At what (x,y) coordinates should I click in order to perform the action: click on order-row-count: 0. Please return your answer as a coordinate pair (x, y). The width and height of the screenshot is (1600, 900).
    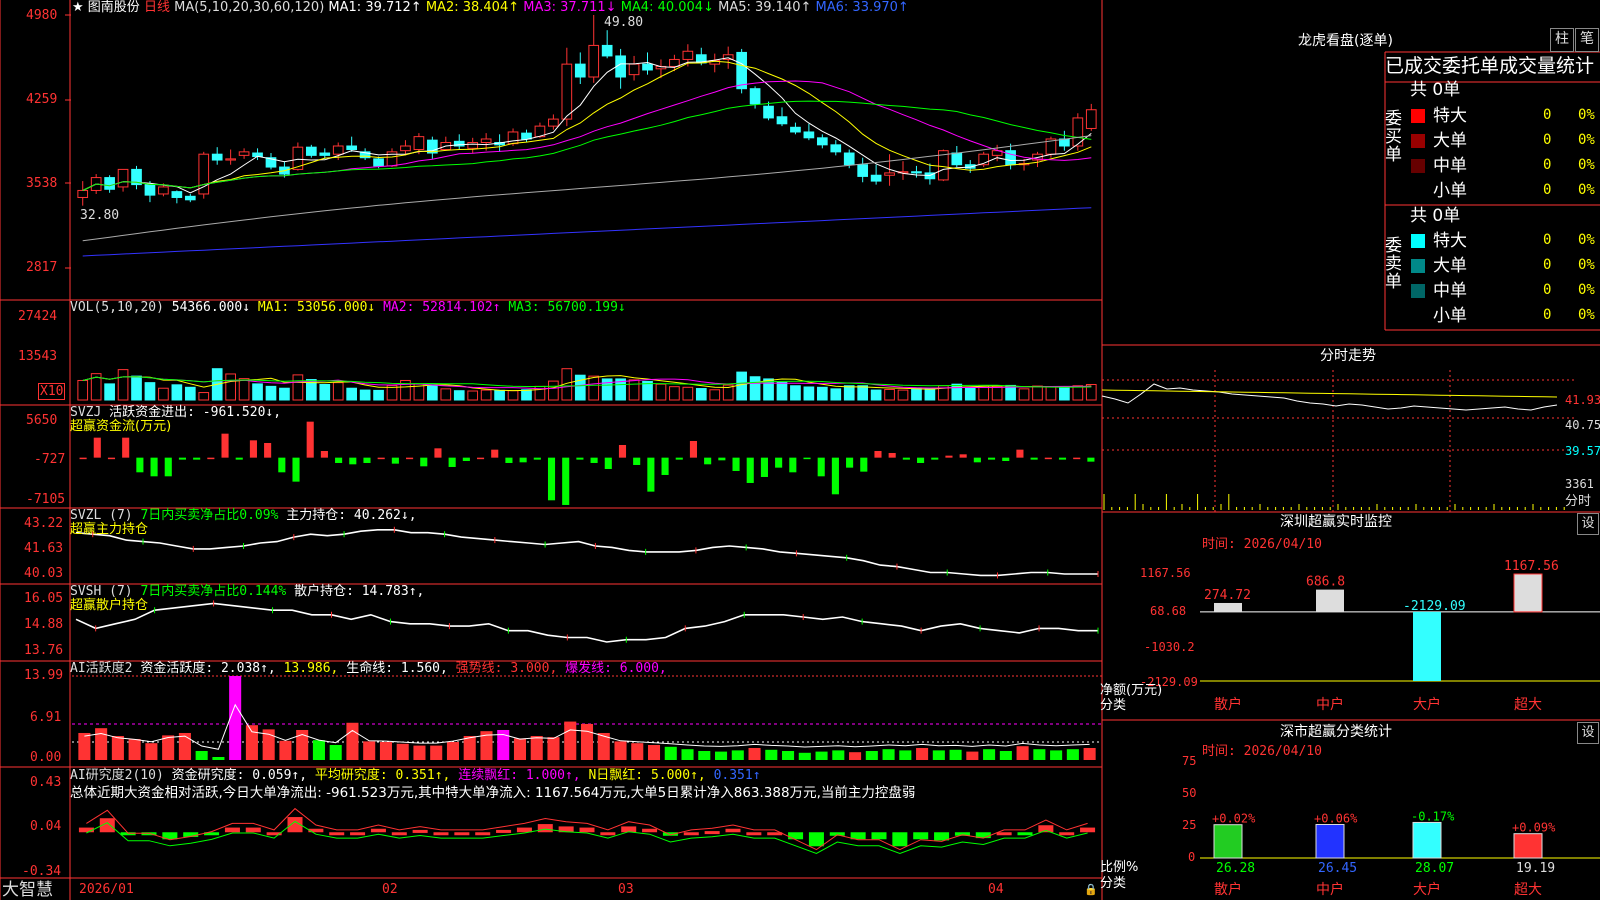
    Looking at the image, I should click on (1547, 190).